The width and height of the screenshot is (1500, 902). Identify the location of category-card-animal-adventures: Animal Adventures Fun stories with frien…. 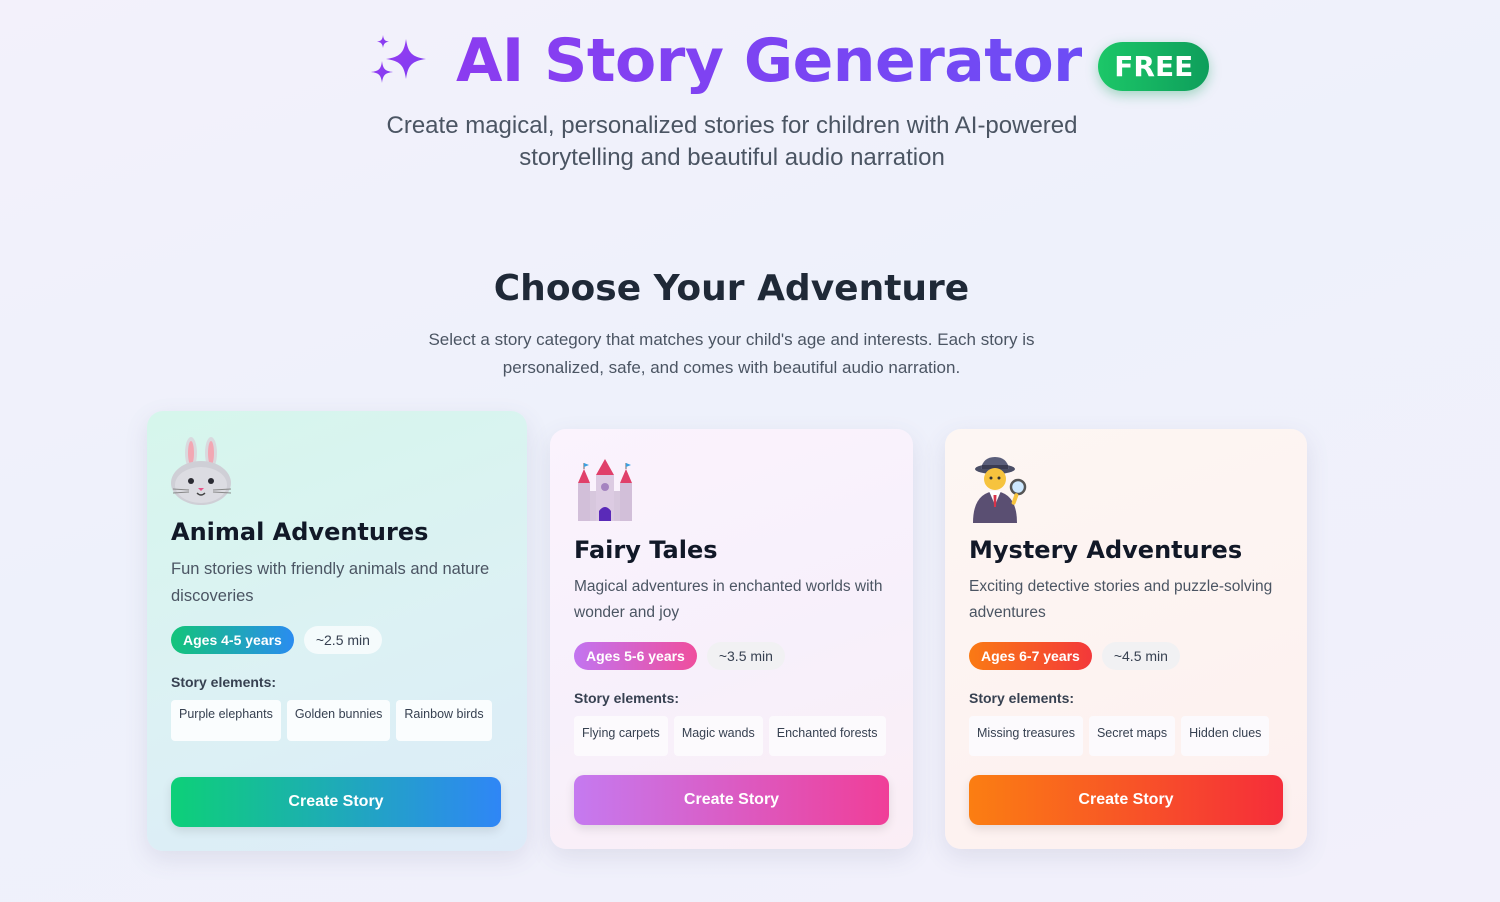
(337, 631).